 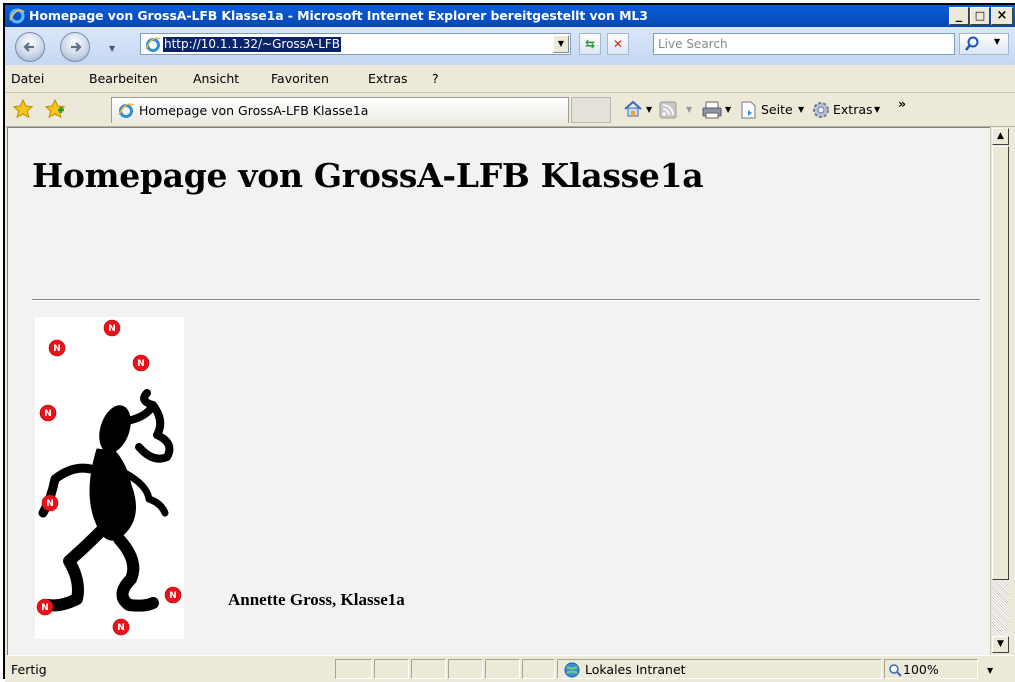 What do you see at coordinates (777, 109) in the screenshot?
I see `seite-menu: Seite` at bounding box center [777, 109].